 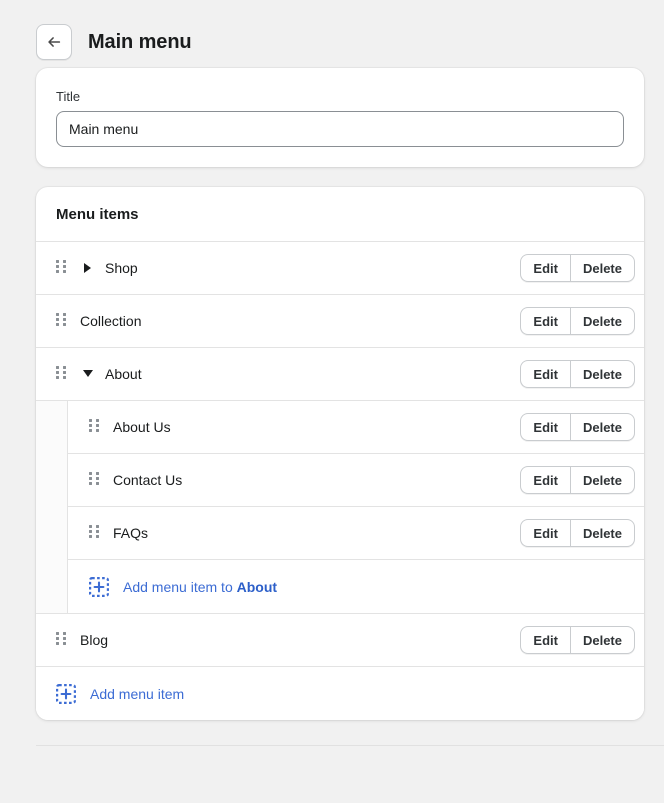 I want to click on caret-right-icon, so click(x=88, y=268).